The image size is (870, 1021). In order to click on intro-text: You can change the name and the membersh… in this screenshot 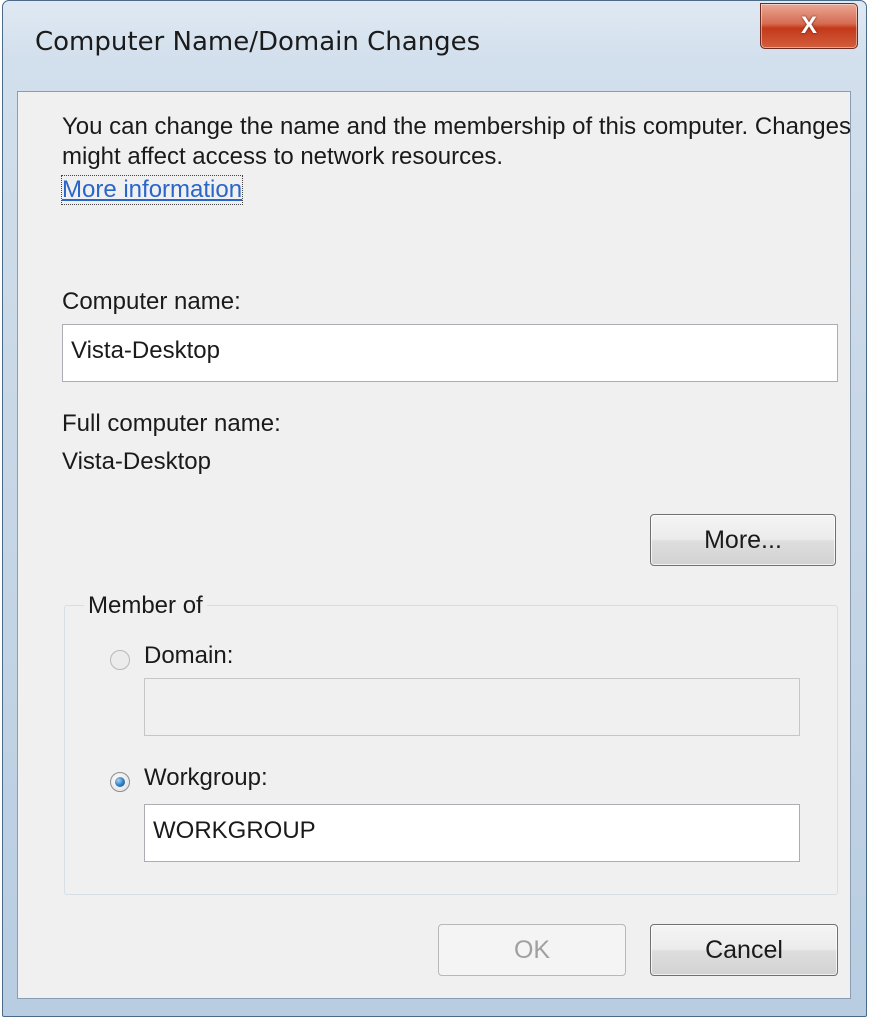, I will do `click(456, 141)`.